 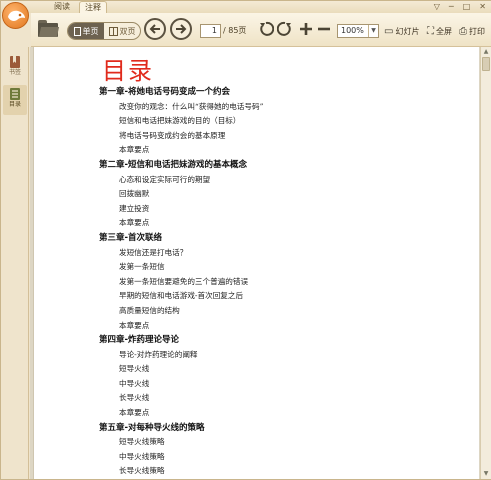 I want to click on double-page-icon, so click(x=113, y=31).